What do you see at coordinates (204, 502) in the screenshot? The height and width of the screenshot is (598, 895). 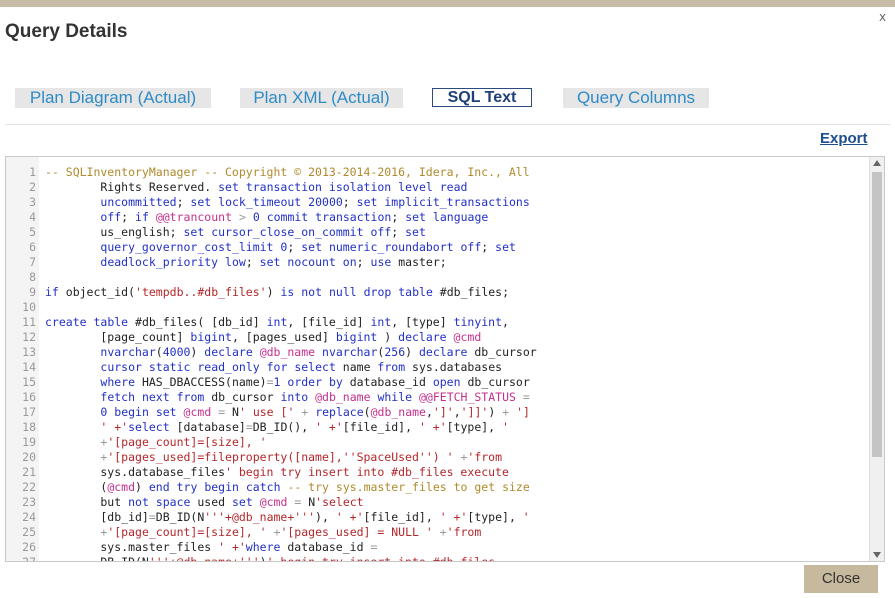 I see `code-text: but not space used set @cmd = N'select` at bounding box center [204, 502].